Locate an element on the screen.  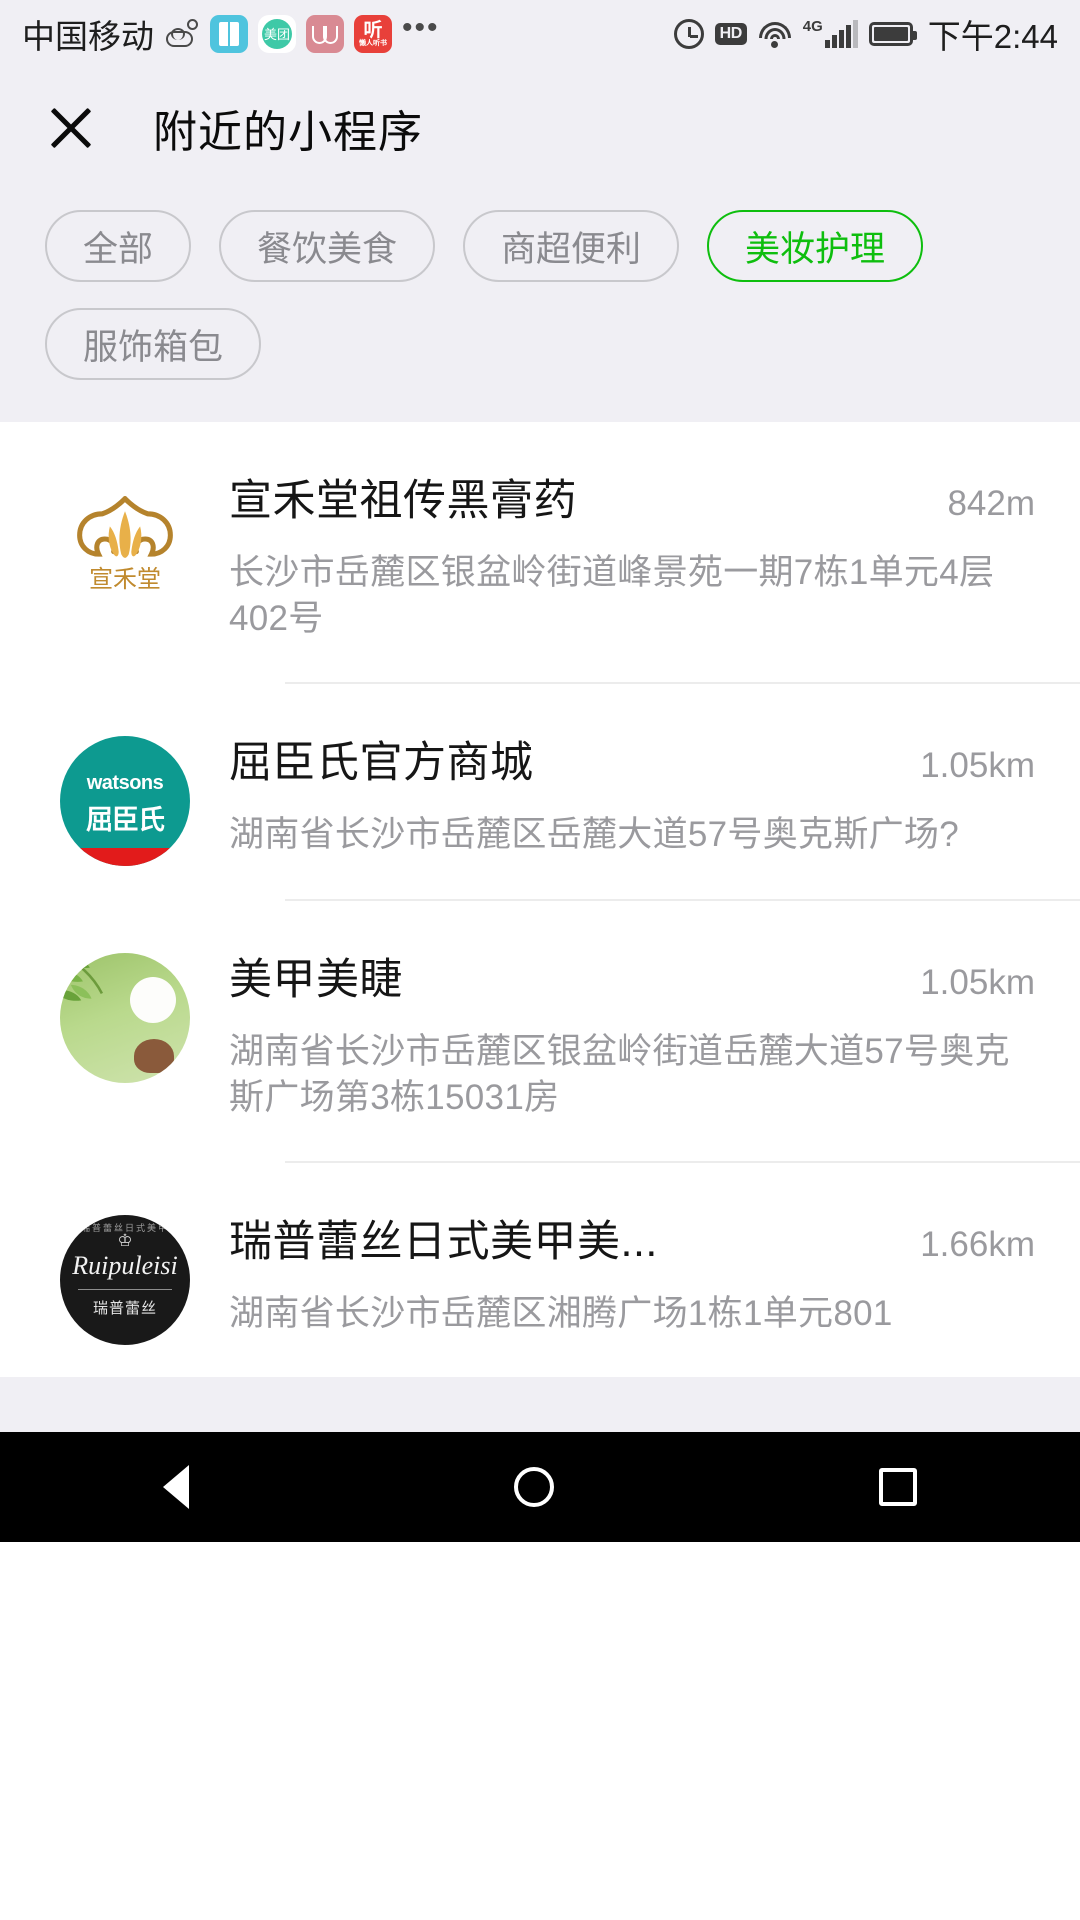
list-item-header: 宣禾堂祖传黑膏药 842m is located at coordinates (632, 497).